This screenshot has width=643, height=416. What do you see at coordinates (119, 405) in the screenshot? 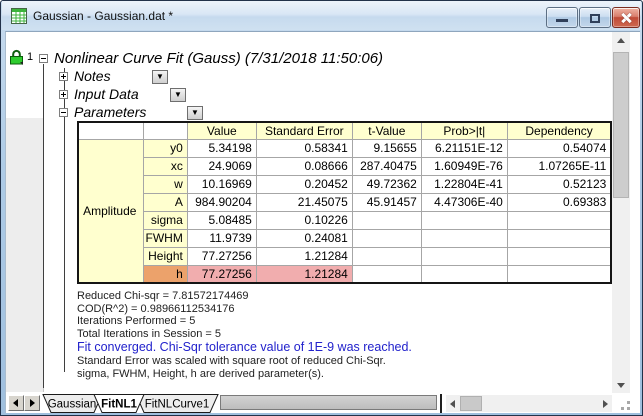
I see `tab-label-fitnl1: FitNL1` at bounding box center [119, 405].